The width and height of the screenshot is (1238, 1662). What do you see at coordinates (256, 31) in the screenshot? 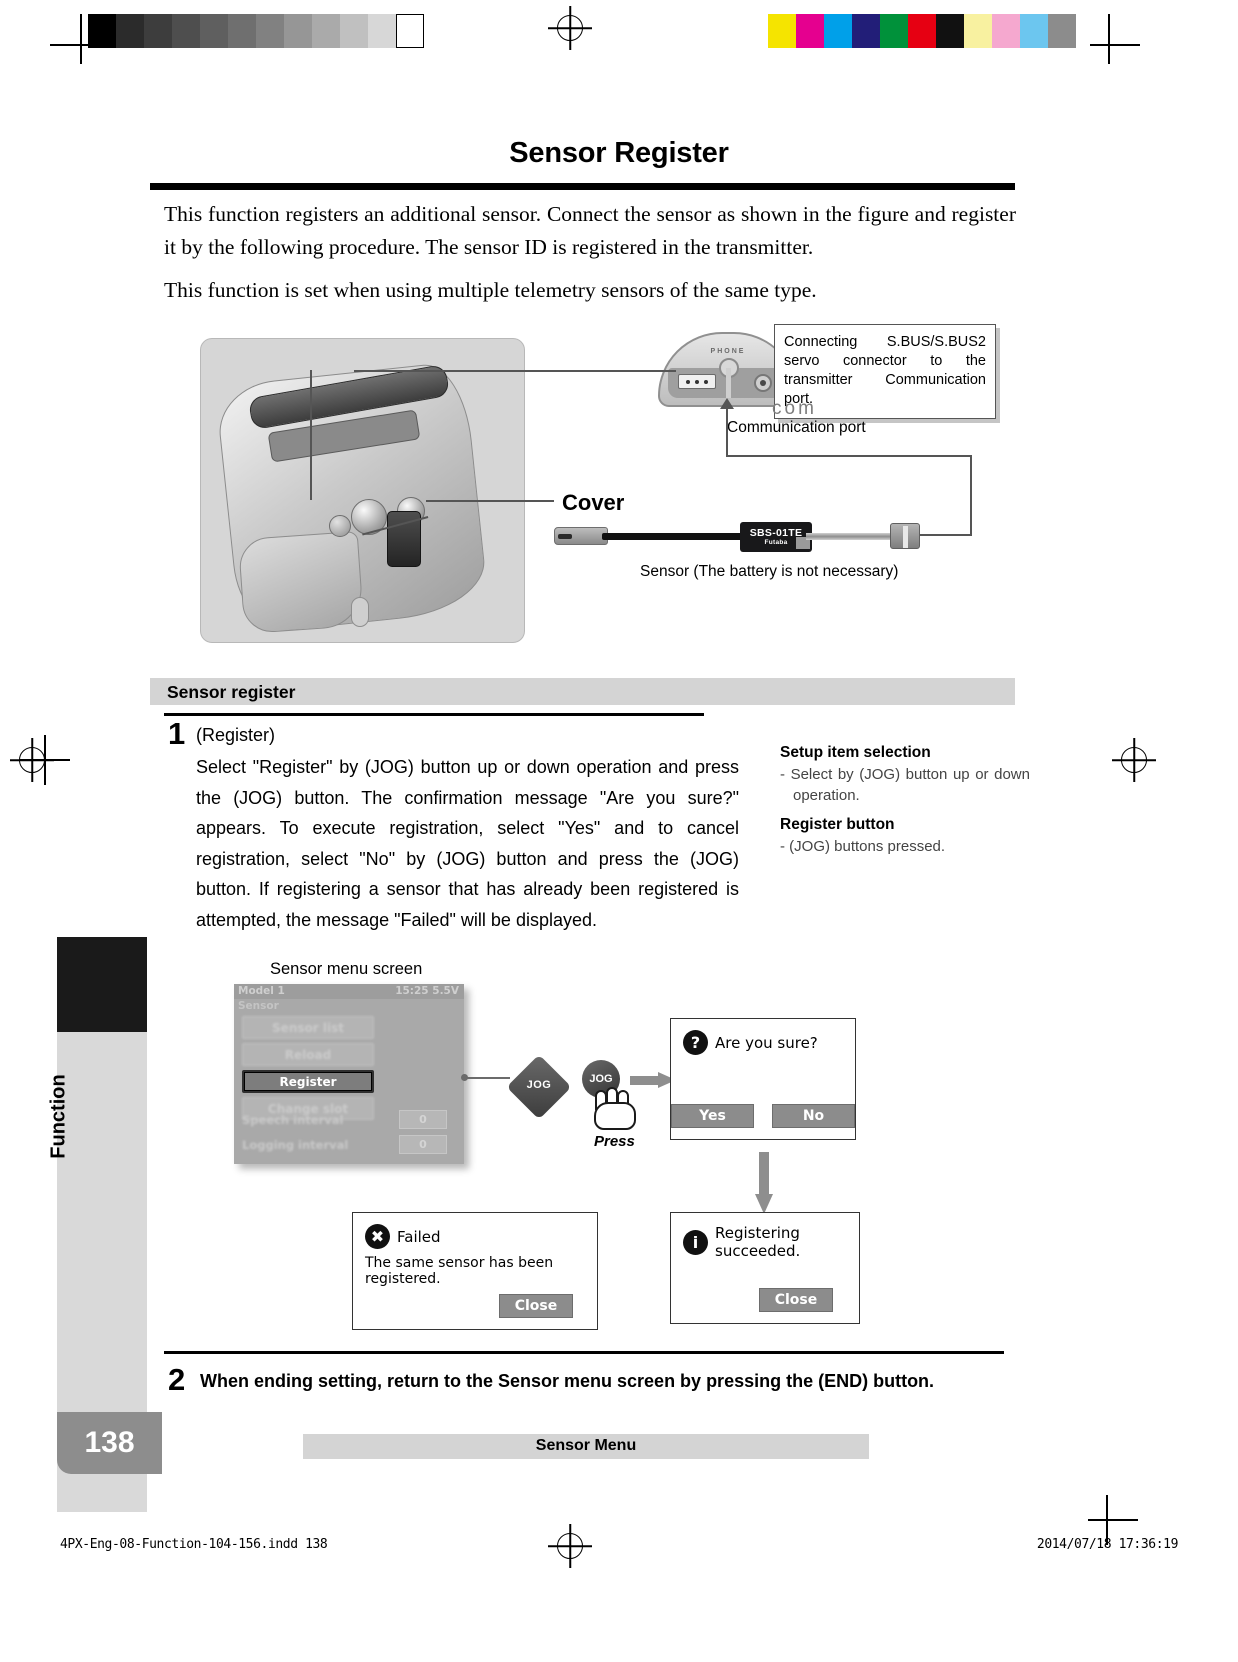
I see `grayscale-wedge` at bounding box center [256, 31].